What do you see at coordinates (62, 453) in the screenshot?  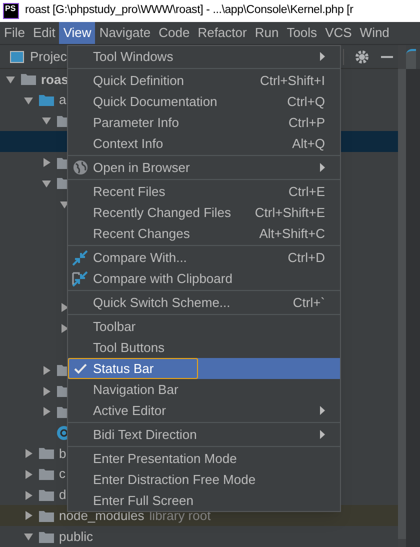 I see `tree-item-label: b` at bounding box center [62, 453].